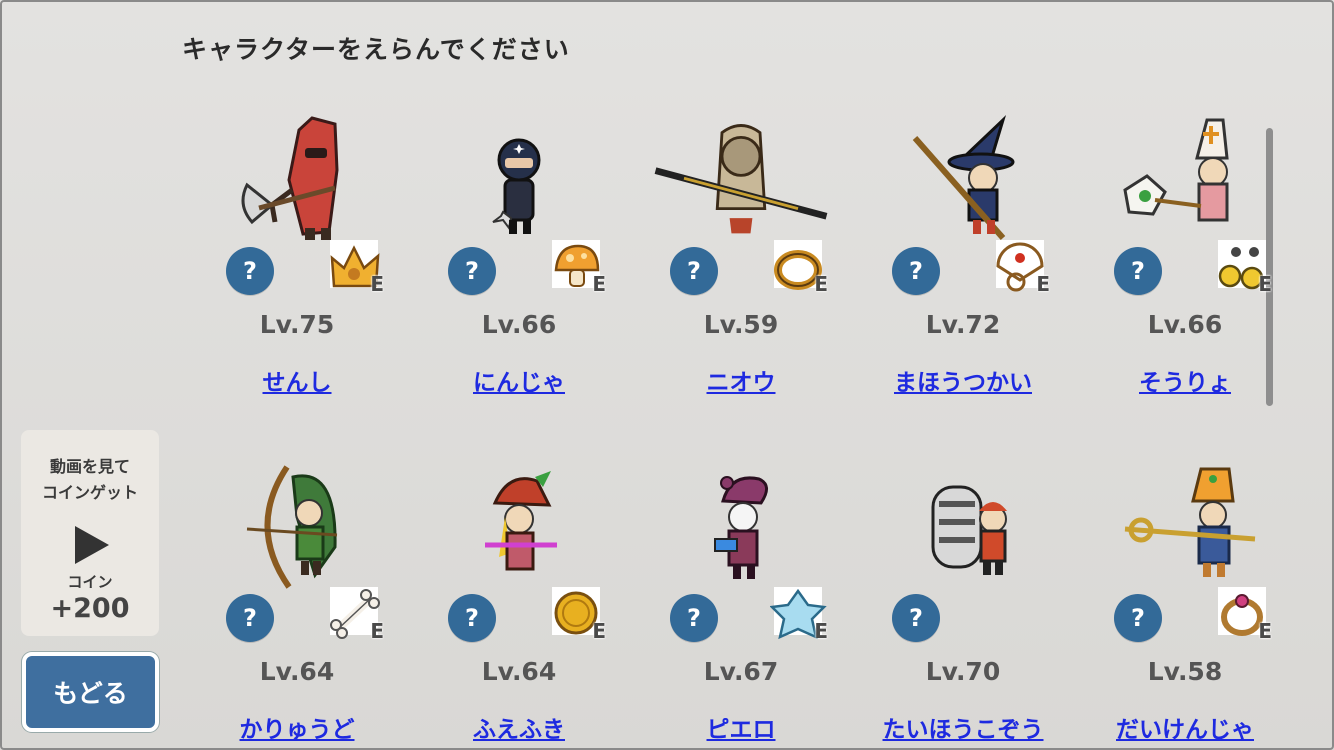 The height and width of the screenshot is (750, 1334). I want to click on page-title: キャラクターをえらんでください, so click(376, 49).